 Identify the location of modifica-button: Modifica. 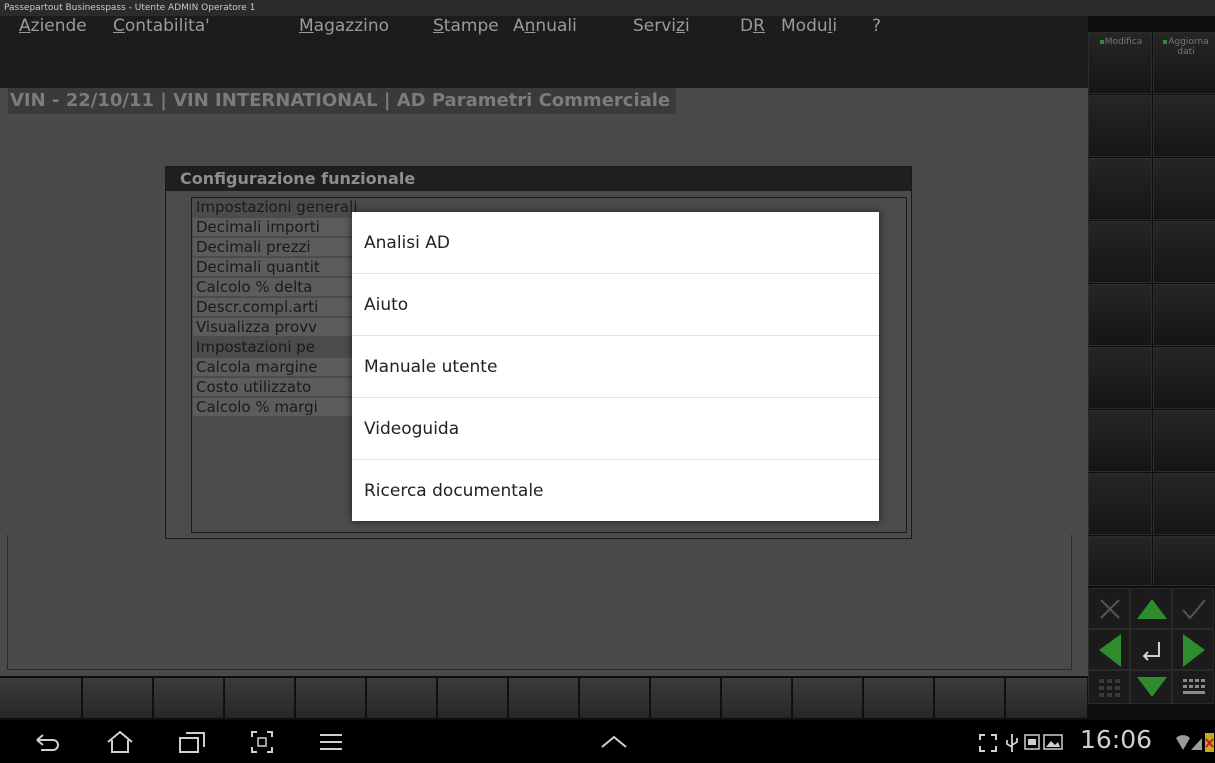
(1120, 63).